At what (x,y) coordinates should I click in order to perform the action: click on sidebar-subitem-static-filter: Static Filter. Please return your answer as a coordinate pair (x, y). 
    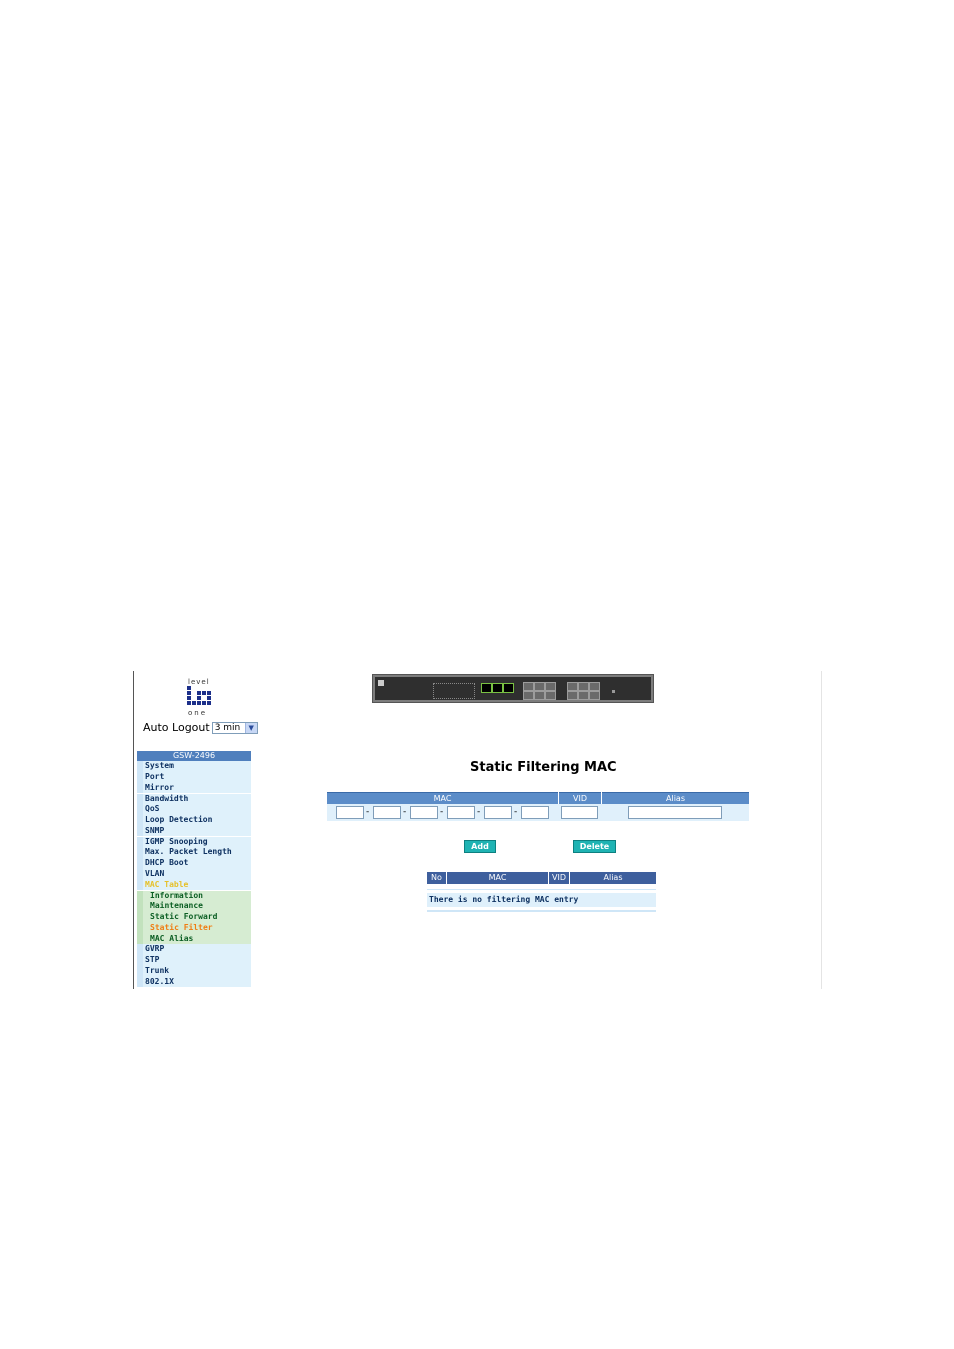
    Looking at the image, I should click on (194, 928).